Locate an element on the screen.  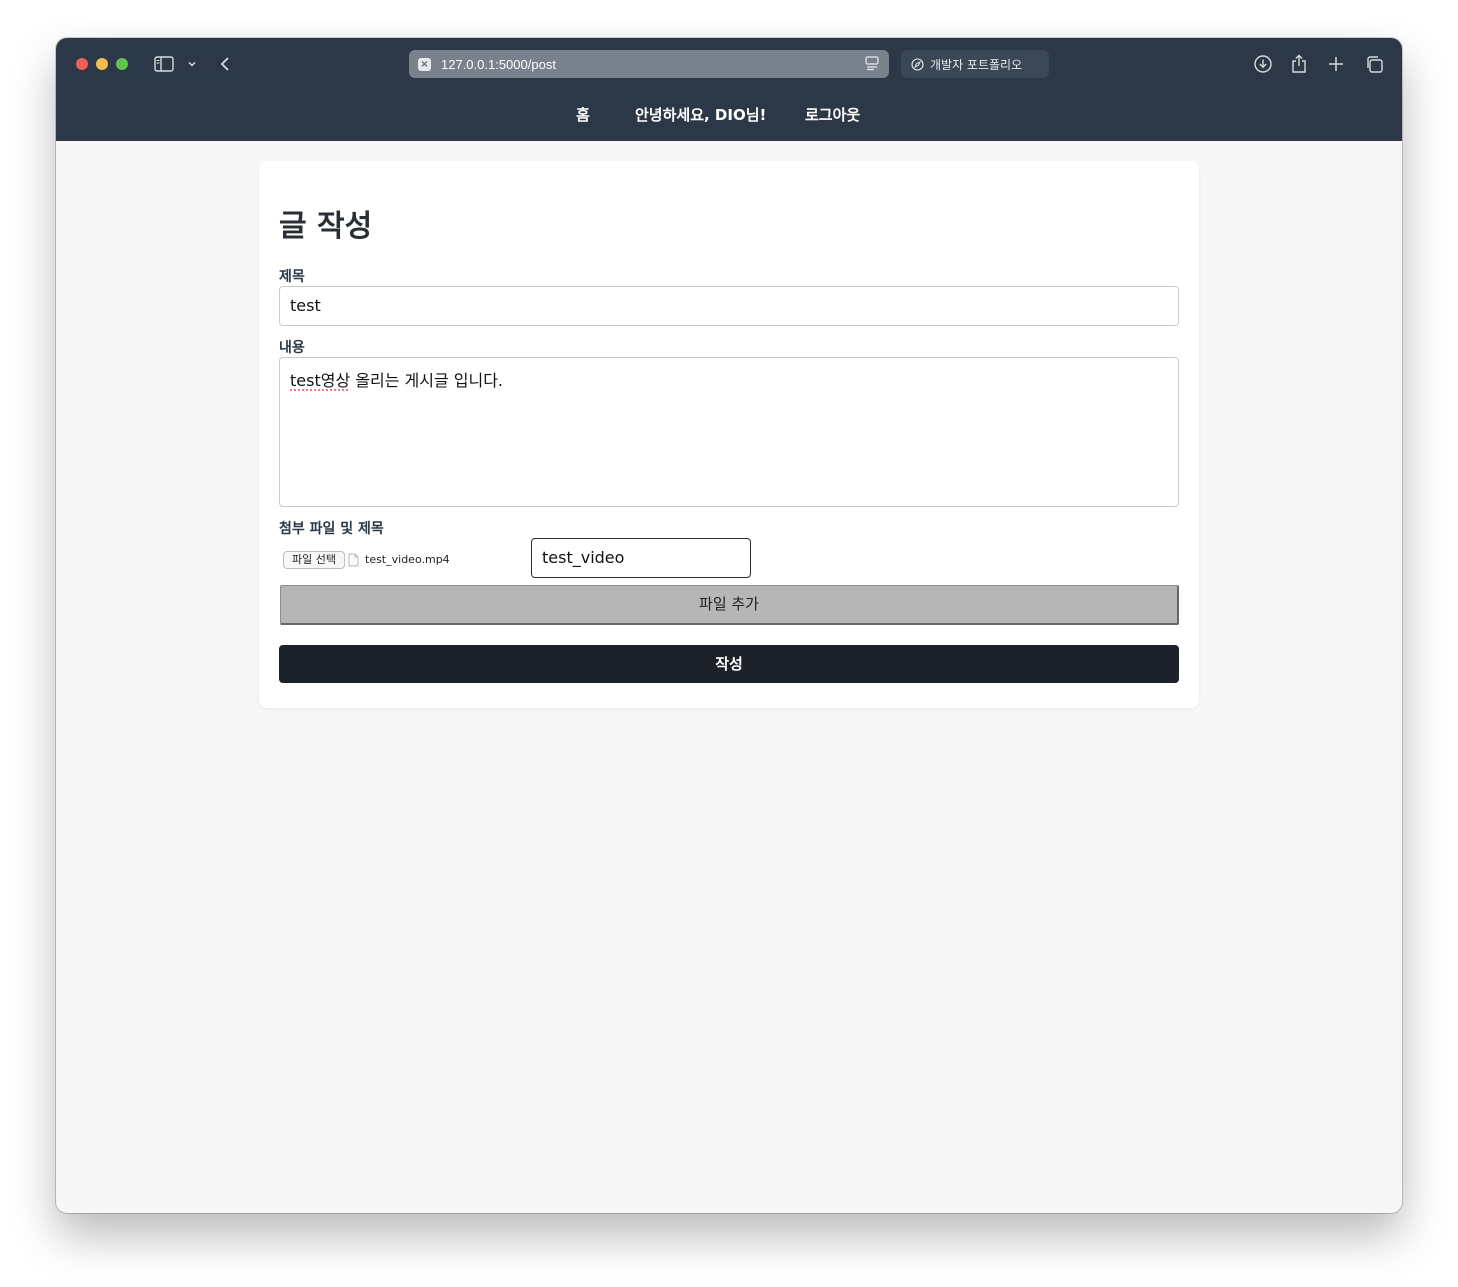
compass-icon is located at coordinates (917, 64).